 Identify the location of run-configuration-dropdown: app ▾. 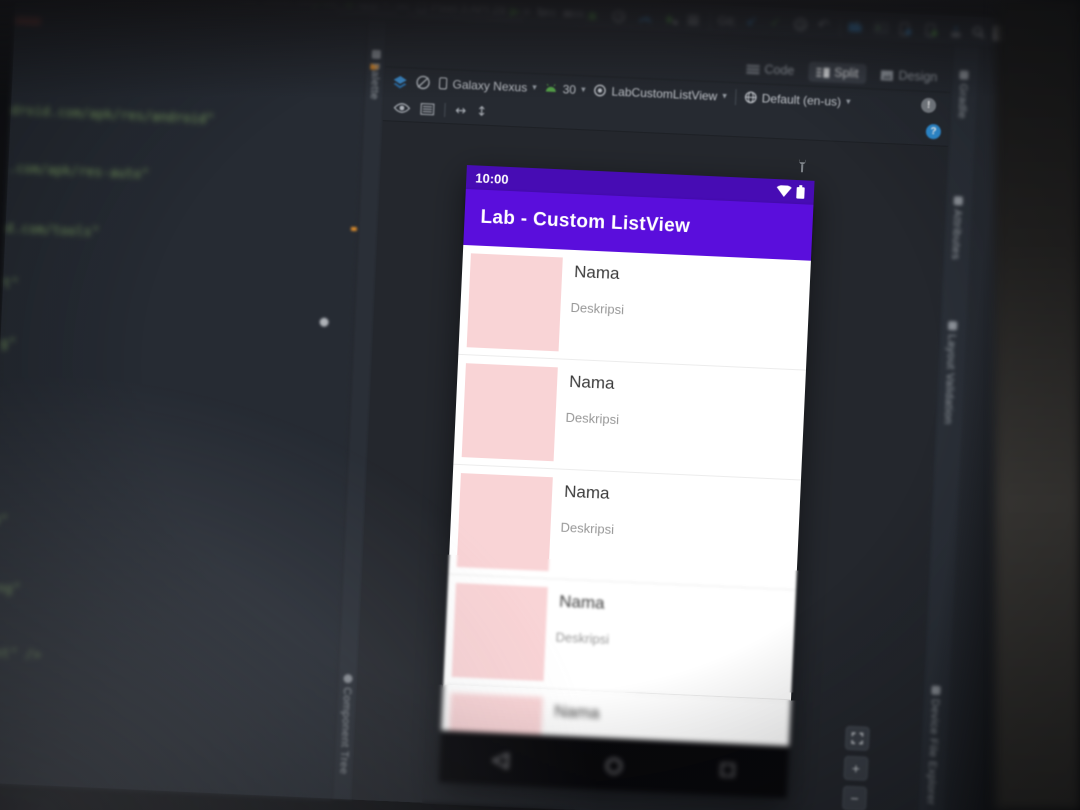
(366, 8).